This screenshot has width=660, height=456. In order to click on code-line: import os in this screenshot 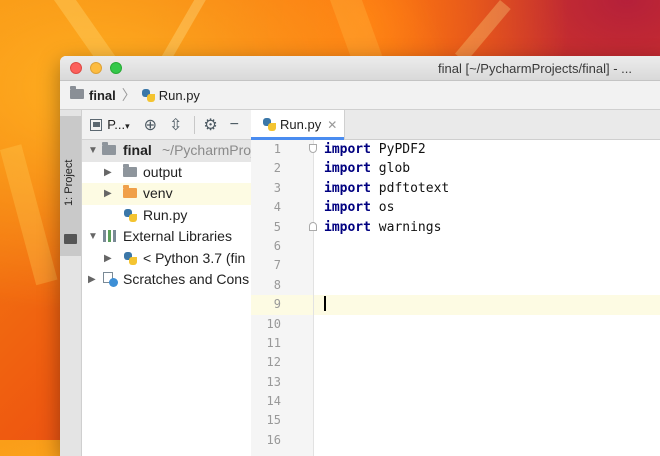, I will do `click(487, 207)`.